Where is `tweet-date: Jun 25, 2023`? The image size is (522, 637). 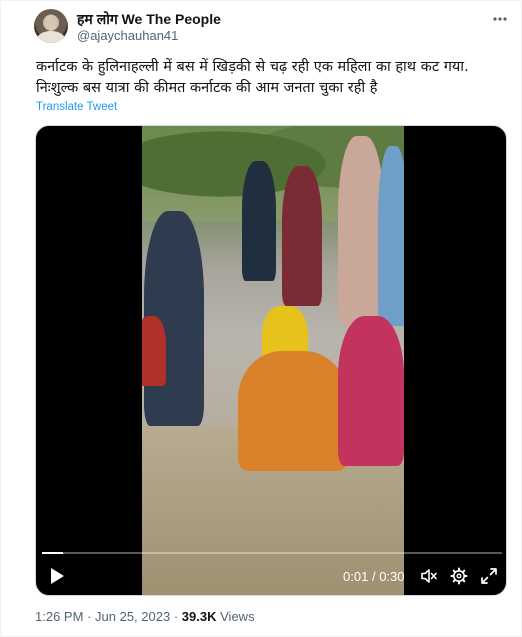
tweet-date: Jun 25, 2023 is located at coordinates (132, 616).